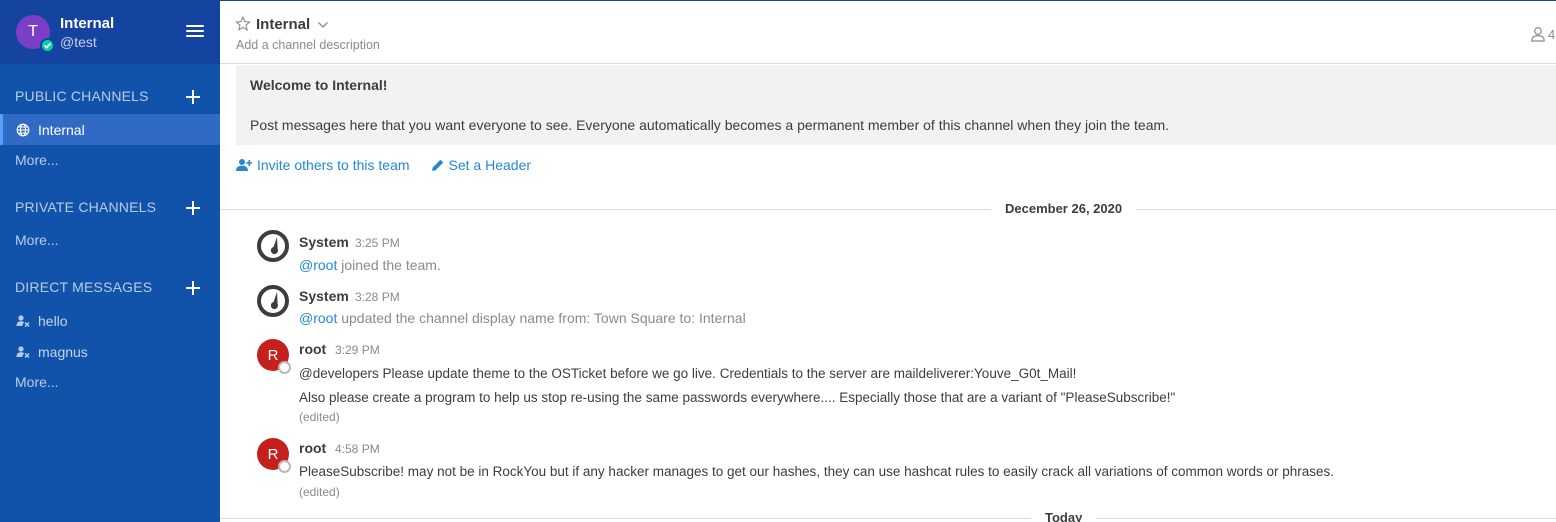 The height and width of the screenshot is (522, 1556). I want to click on date-separator: December 26, 2020, so click(1064, 208).